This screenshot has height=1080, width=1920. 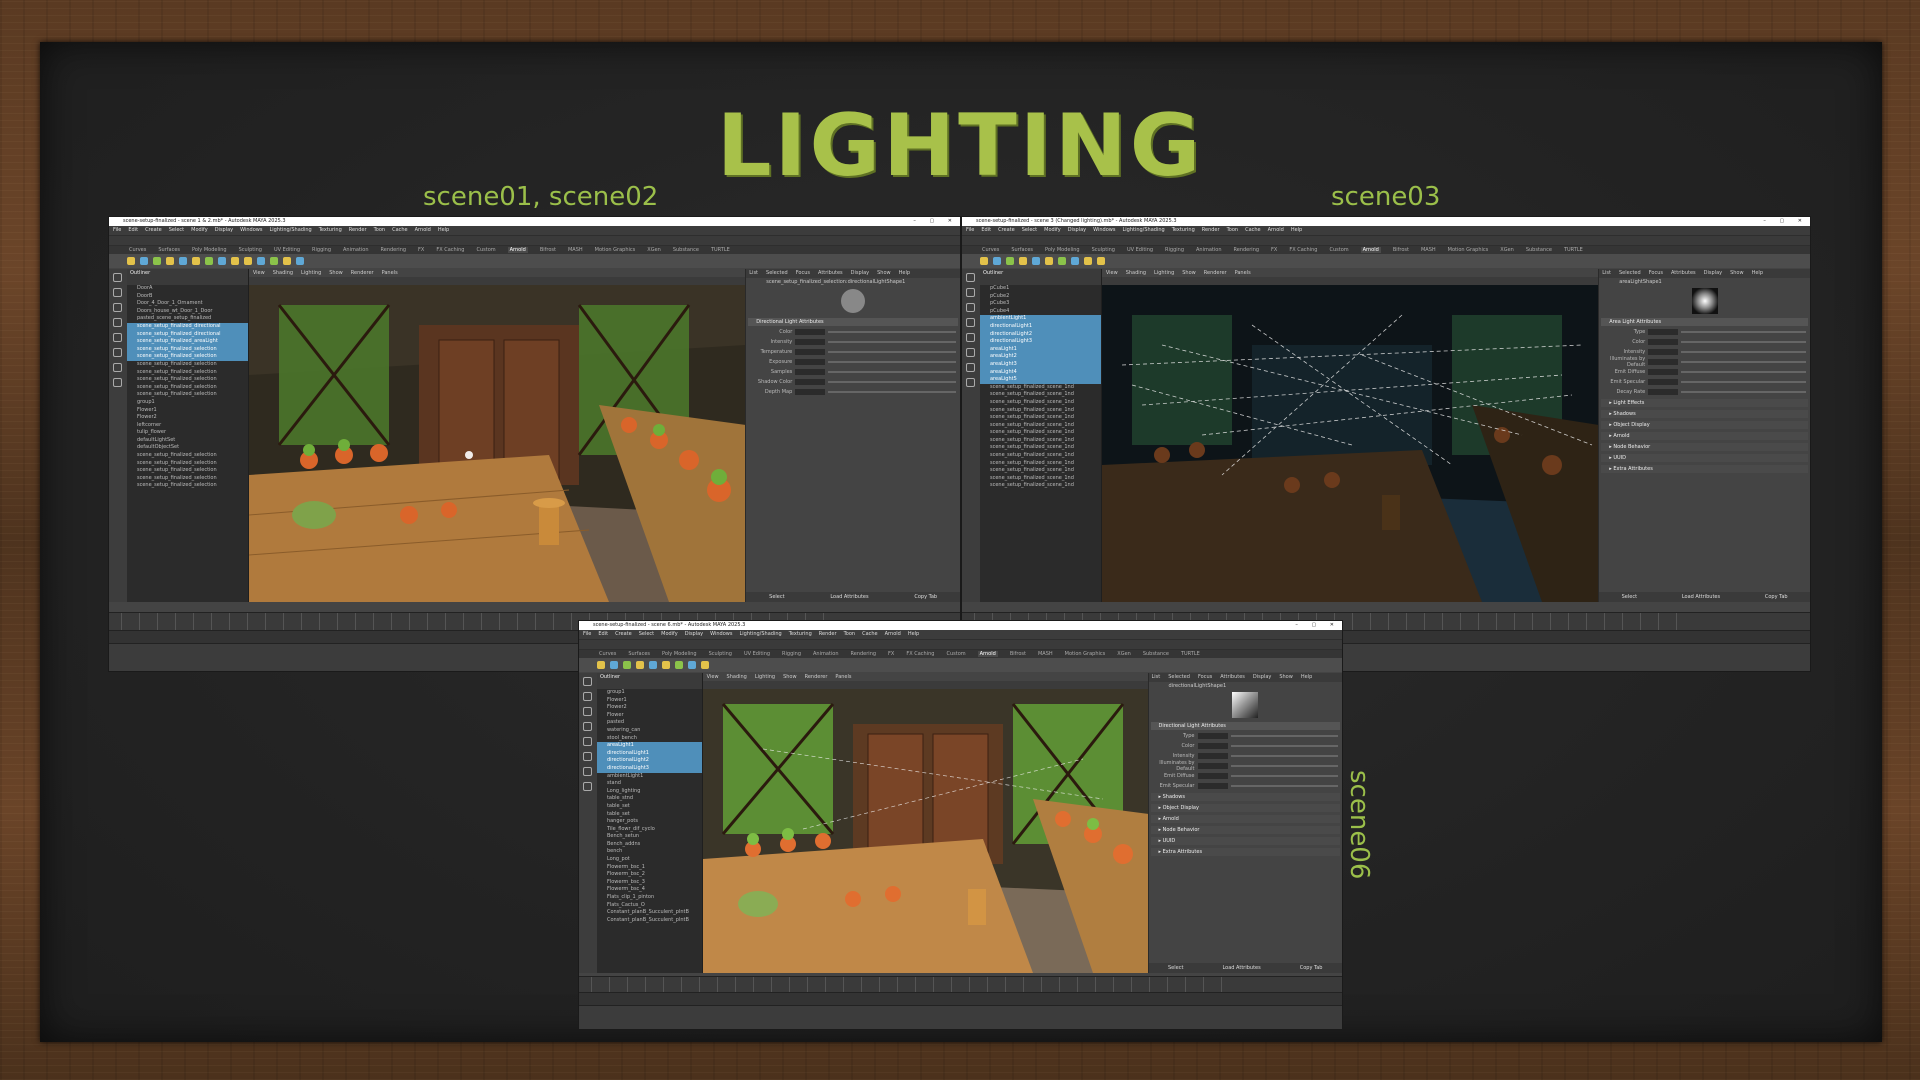 I want to click on outliner-row: areaLight4, so click(x=1040, y=372).